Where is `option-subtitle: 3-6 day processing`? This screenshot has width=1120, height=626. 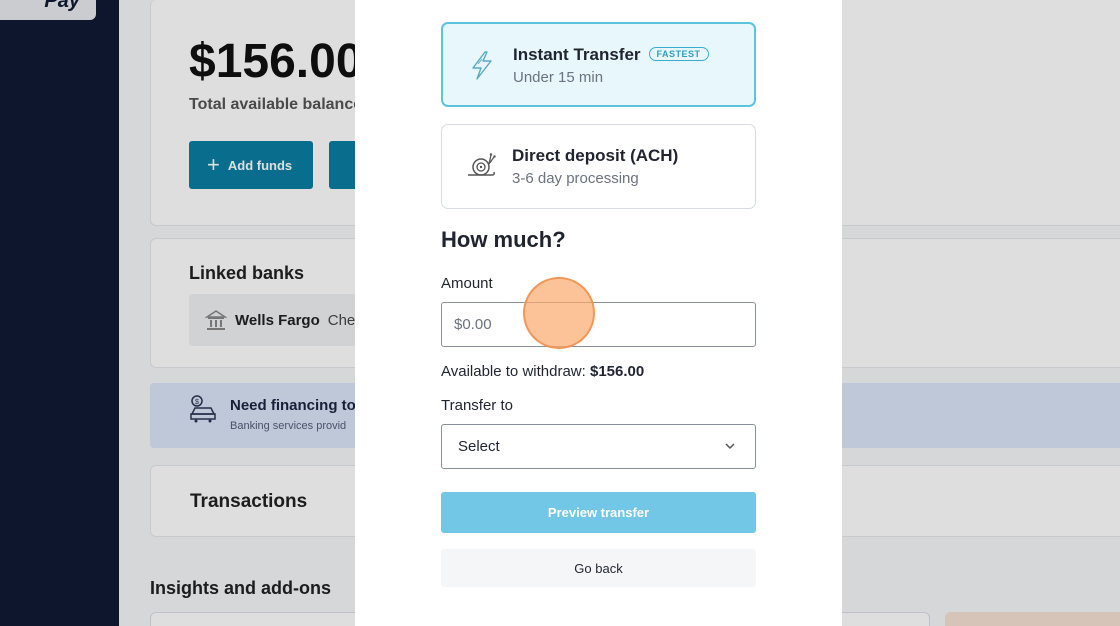 option-subtitle: 3-6 day processing is located at coordinates (575, 178).